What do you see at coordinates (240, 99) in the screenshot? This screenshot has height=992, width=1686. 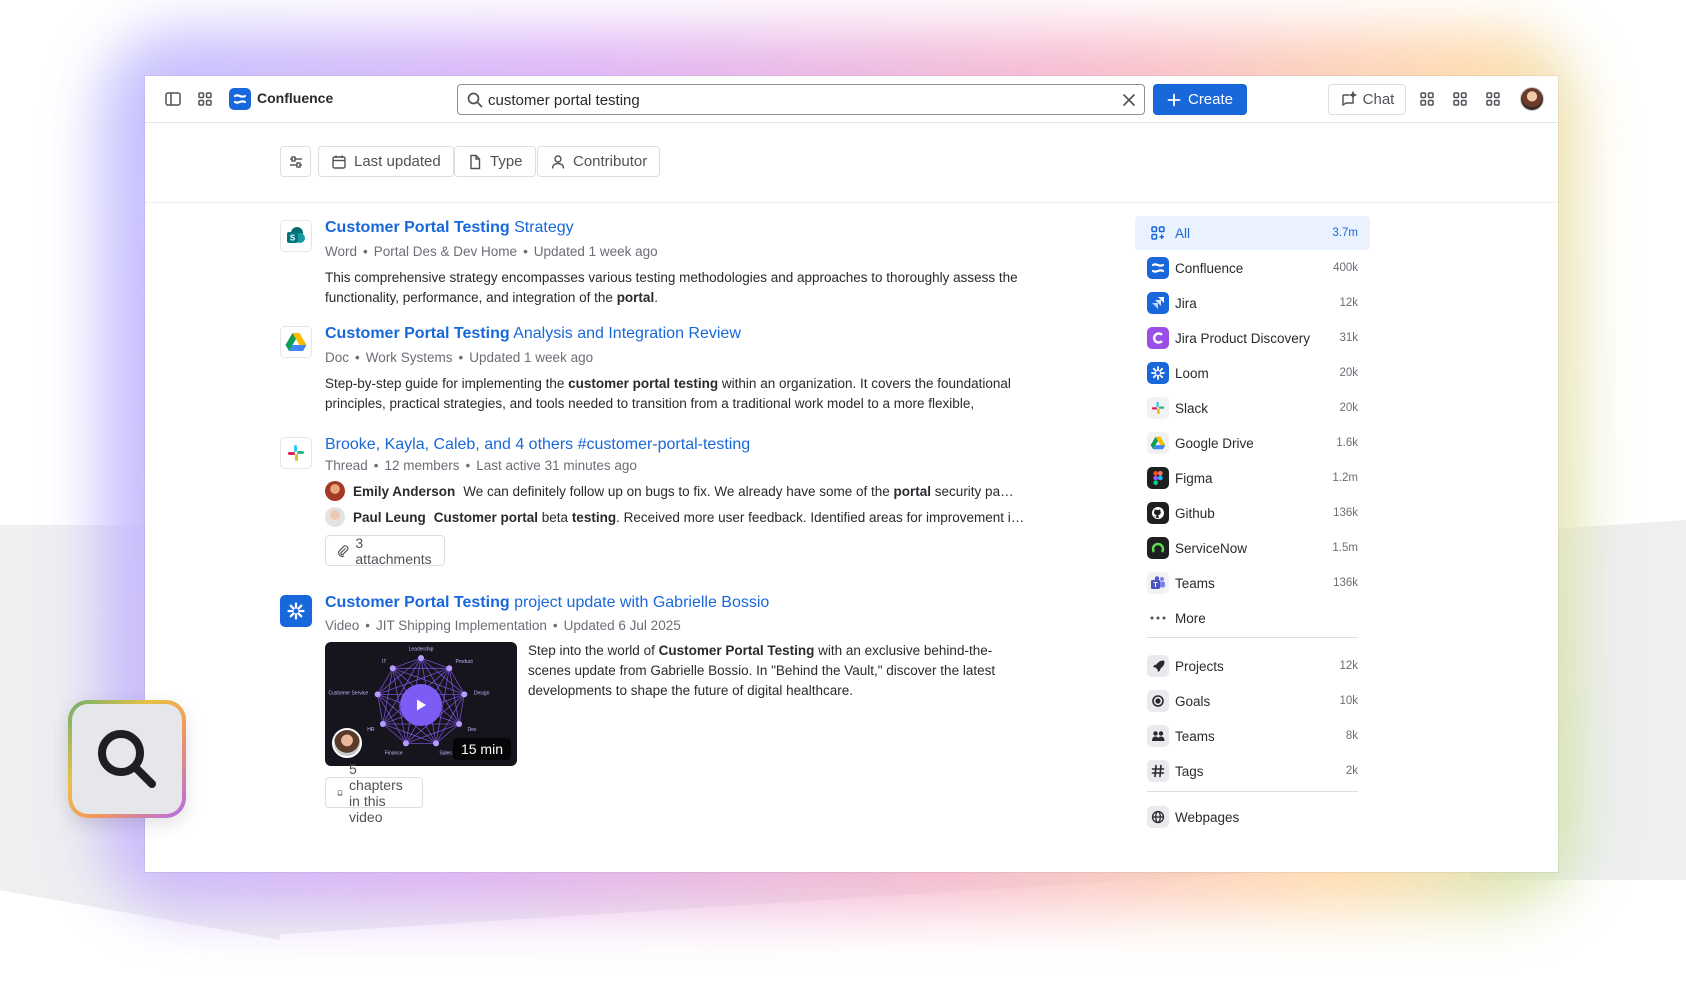 I see `confluence-logo-icon` at bounding box center [240, 99].